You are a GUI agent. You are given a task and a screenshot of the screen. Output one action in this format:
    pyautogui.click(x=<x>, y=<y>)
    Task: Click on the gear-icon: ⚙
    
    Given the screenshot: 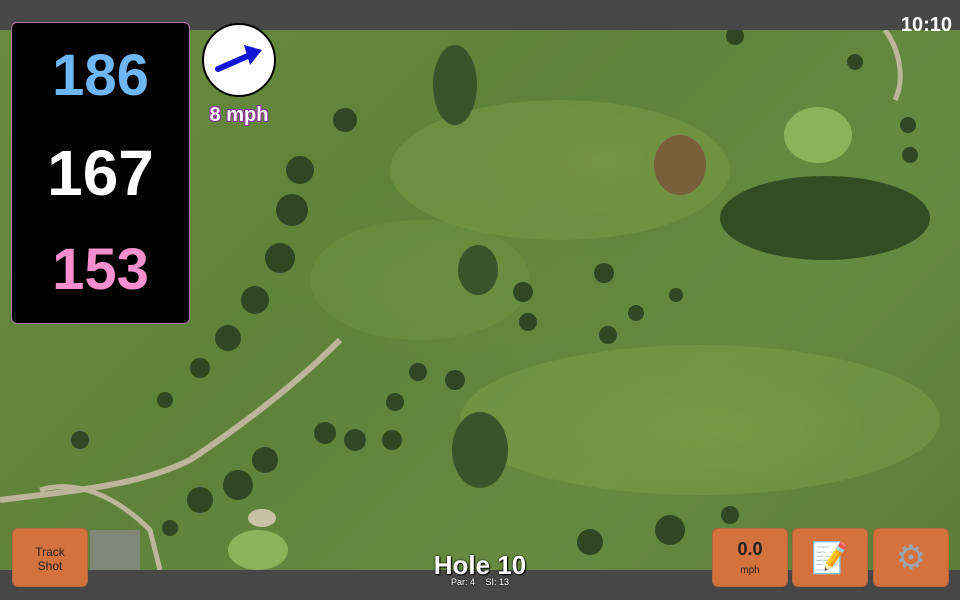 What is the action you would take?
    pyautogui.click(x=911, y=558)
    